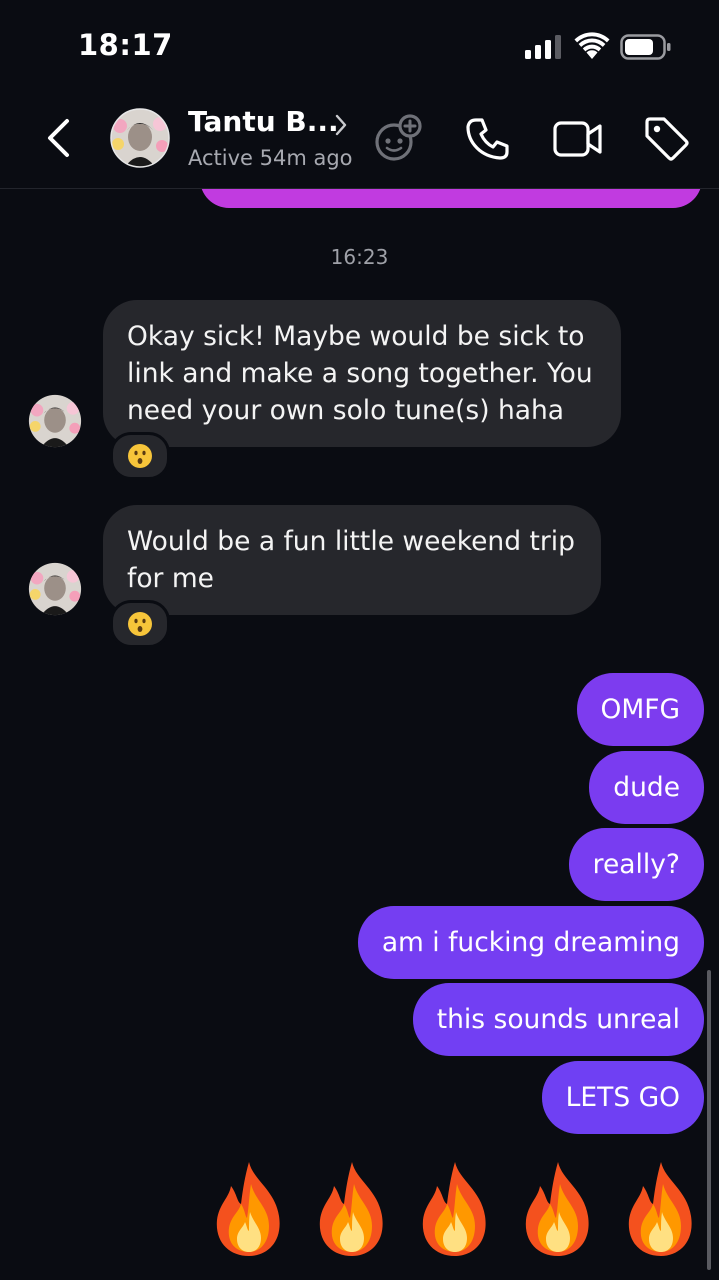 The height and width of the screenshot is (1280, 719). I want to click on tag-icon, so click(666, 138).